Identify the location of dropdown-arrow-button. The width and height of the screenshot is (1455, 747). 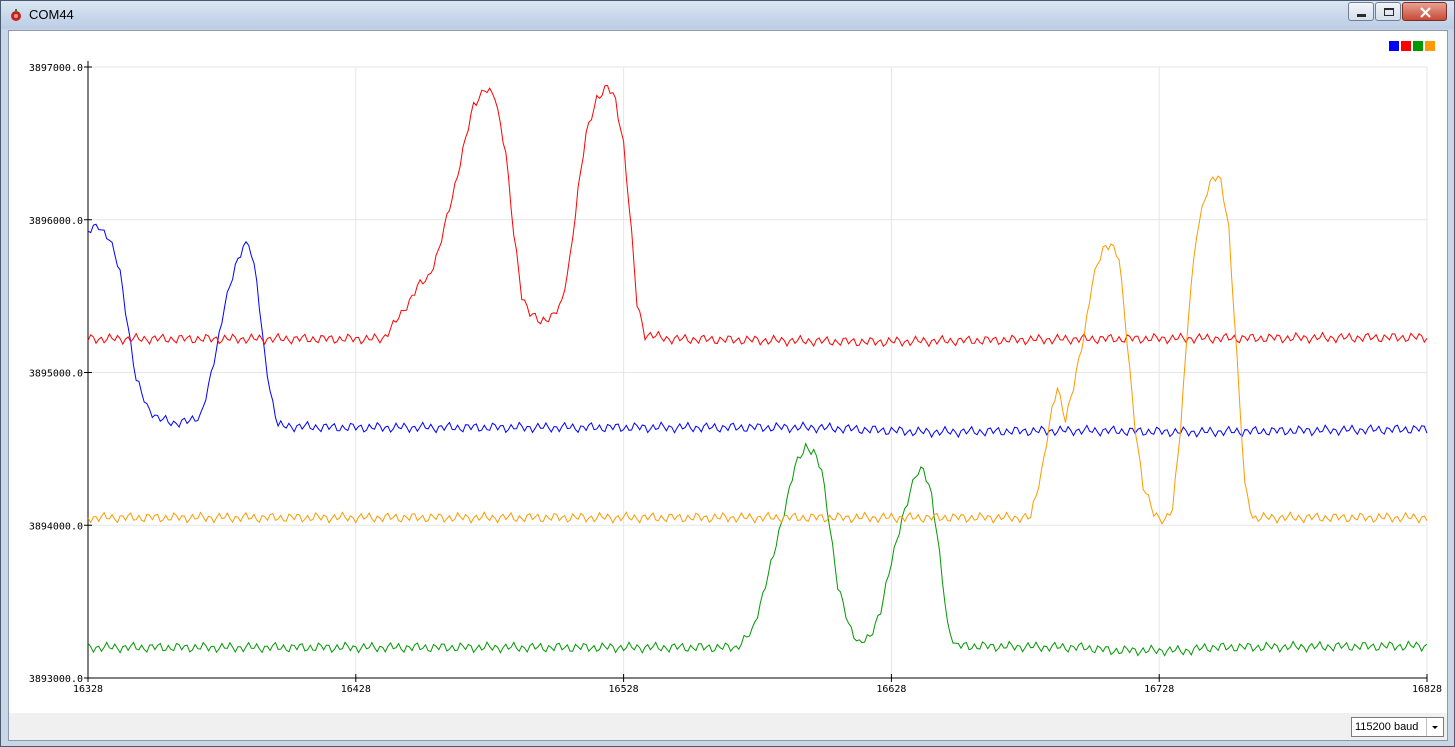
(1434, 727).